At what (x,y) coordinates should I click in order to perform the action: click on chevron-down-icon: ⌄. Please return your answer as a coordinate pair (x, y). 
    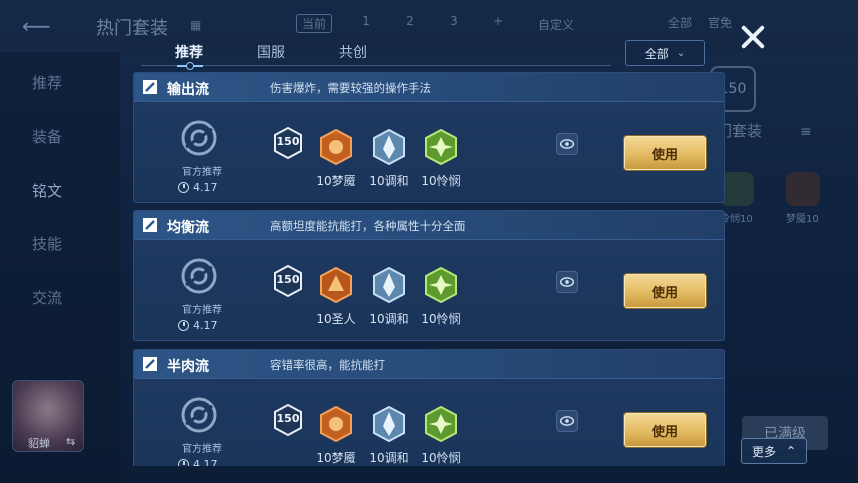
    Looking at the image, I should click on (681, 53).